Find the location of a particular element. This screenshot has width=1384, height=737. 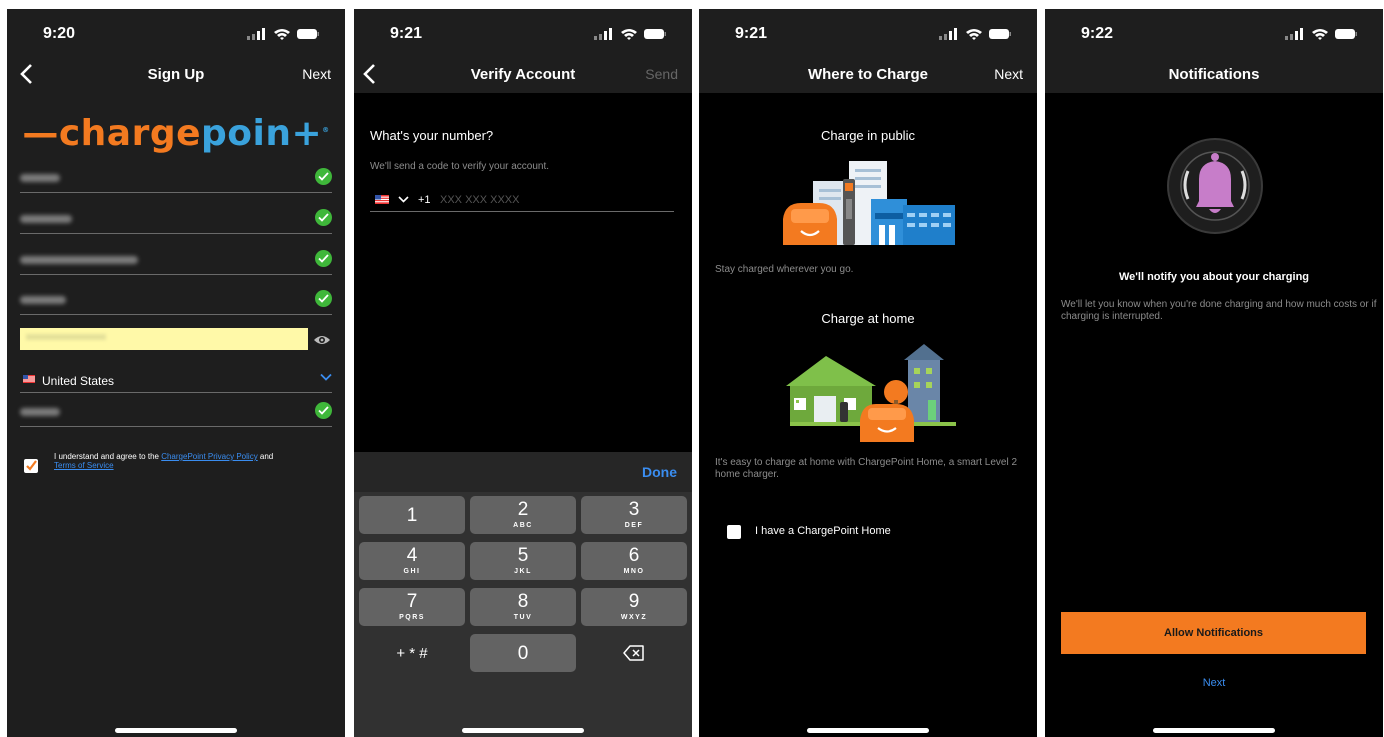

navigation-bar: Sign Up Next is located at coordinates (176, 74).